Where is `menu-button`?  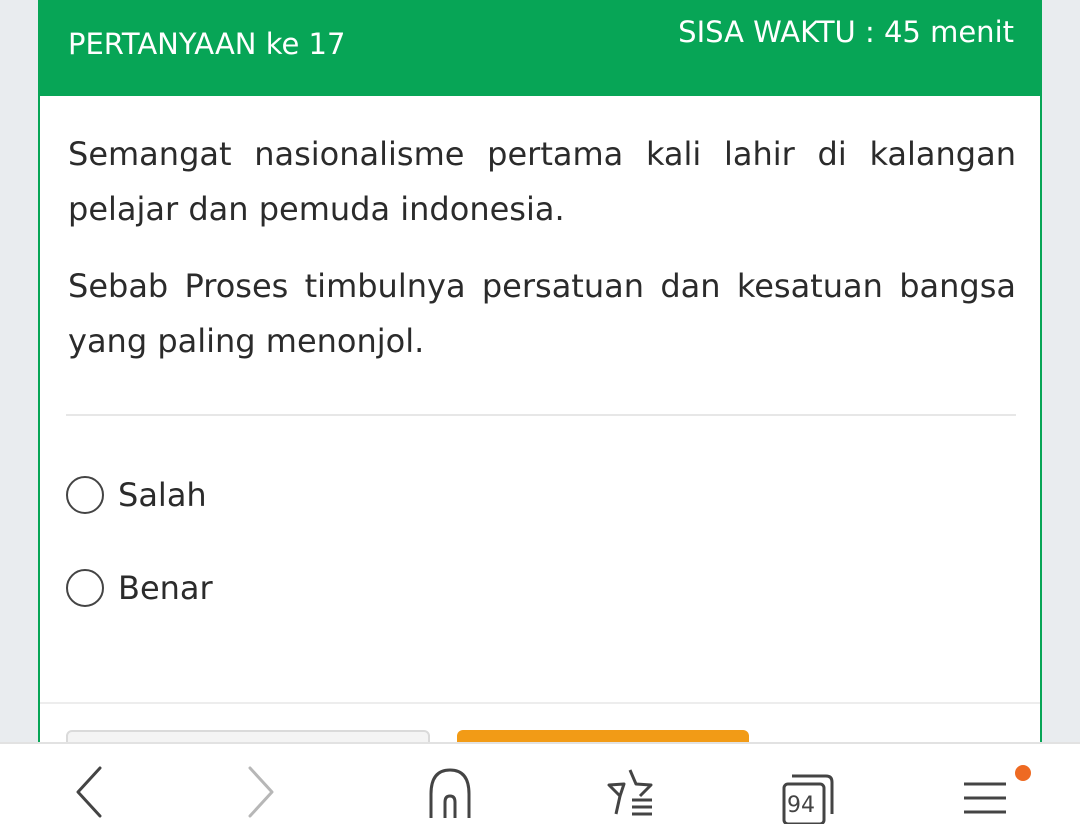 menu-button is located at coordinates (985, 788).